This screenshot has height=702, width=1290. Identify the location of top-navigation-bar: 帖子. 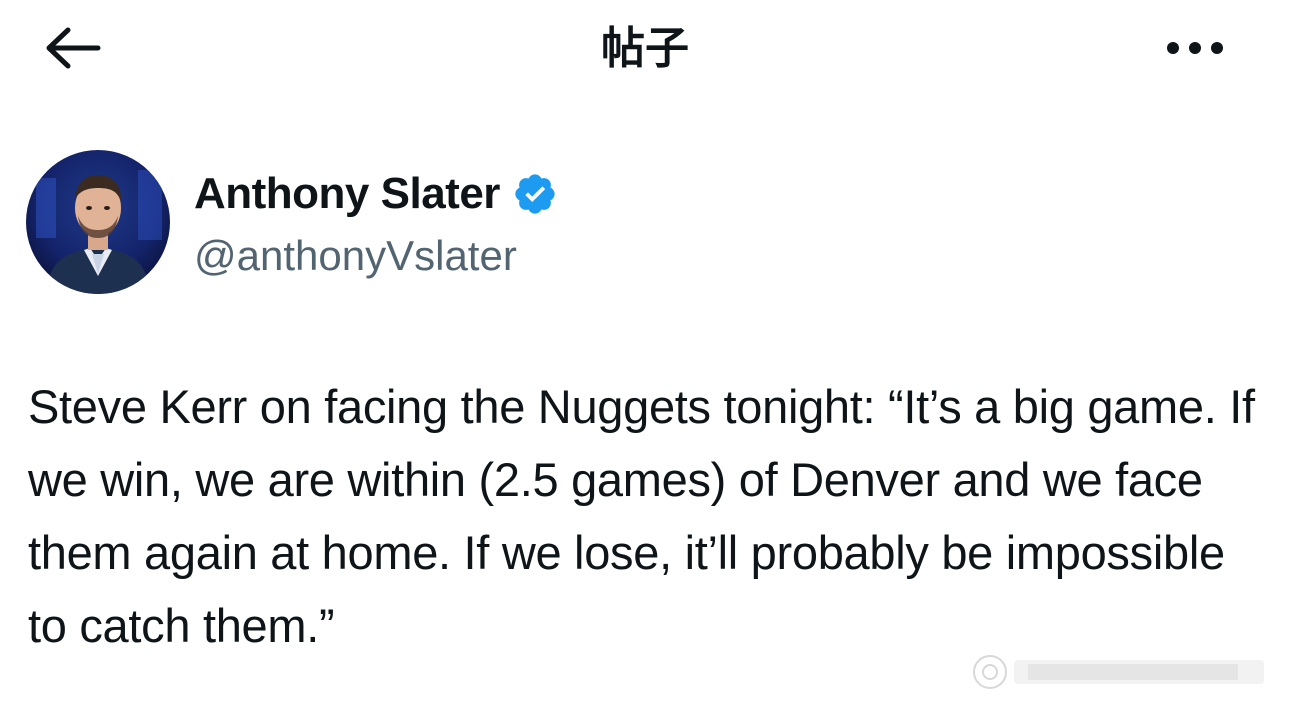
(645, 50).